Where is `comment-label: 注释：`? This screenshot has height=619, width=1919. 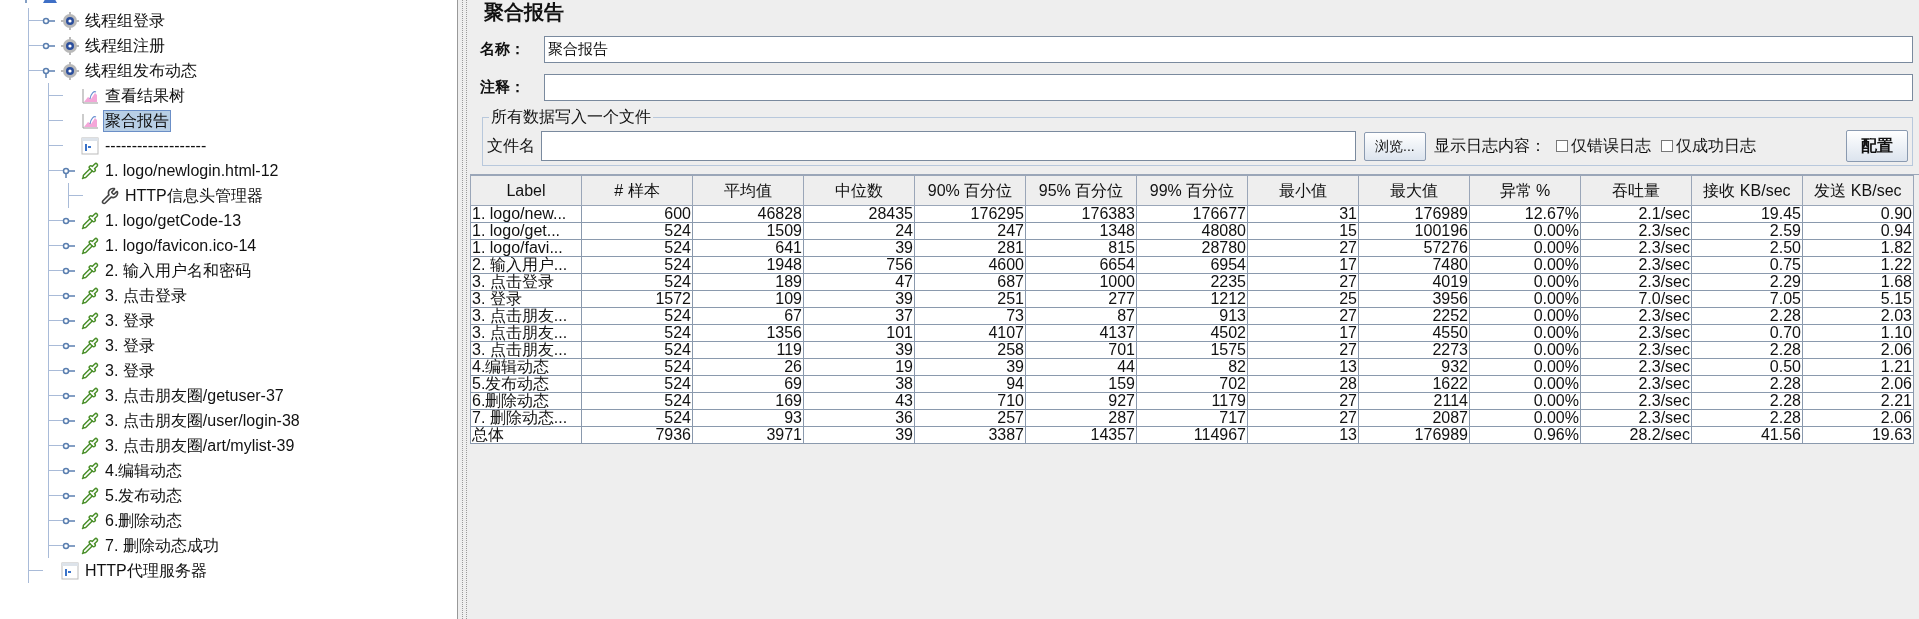
comment-label: 注释： is located at coordinates (503, 87).